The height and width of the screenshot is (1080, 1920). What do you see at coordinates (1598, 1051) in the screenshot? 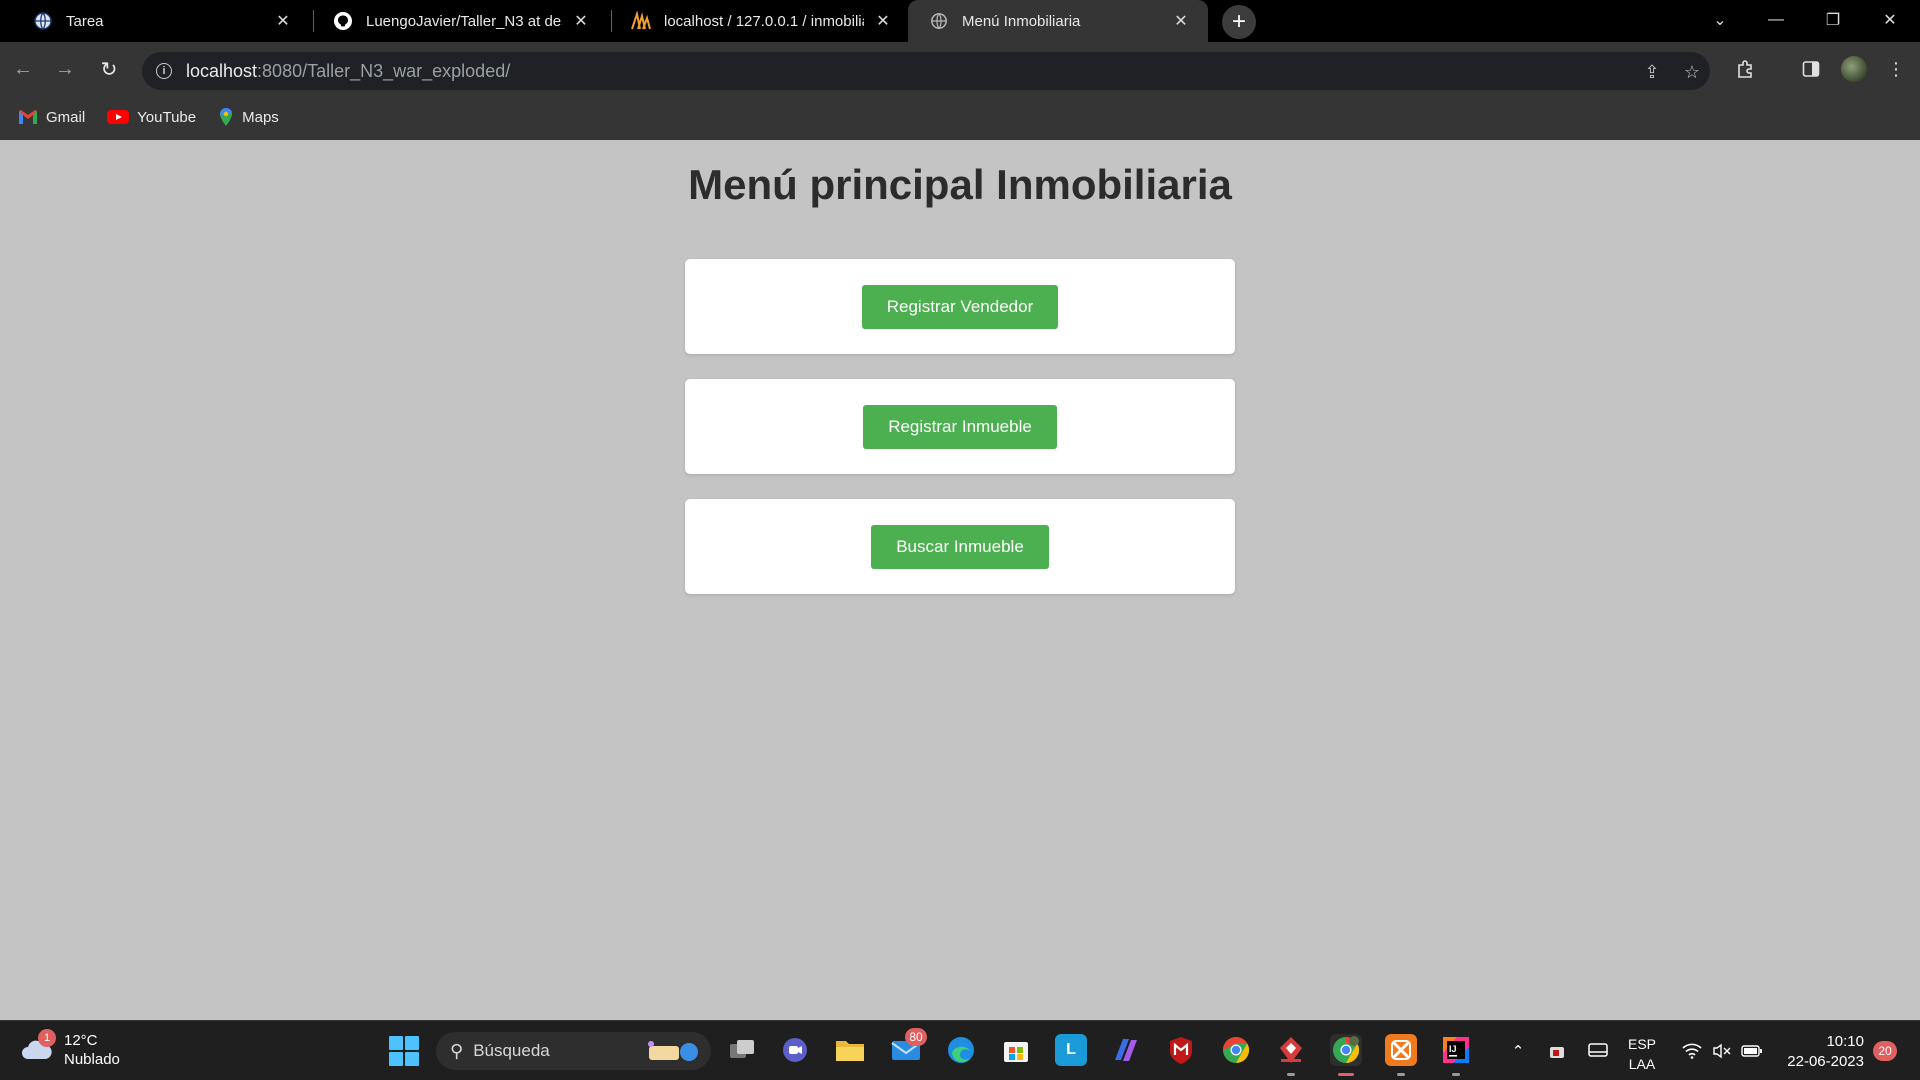
I see `display-icon` at bounding box center [1598, 1051].